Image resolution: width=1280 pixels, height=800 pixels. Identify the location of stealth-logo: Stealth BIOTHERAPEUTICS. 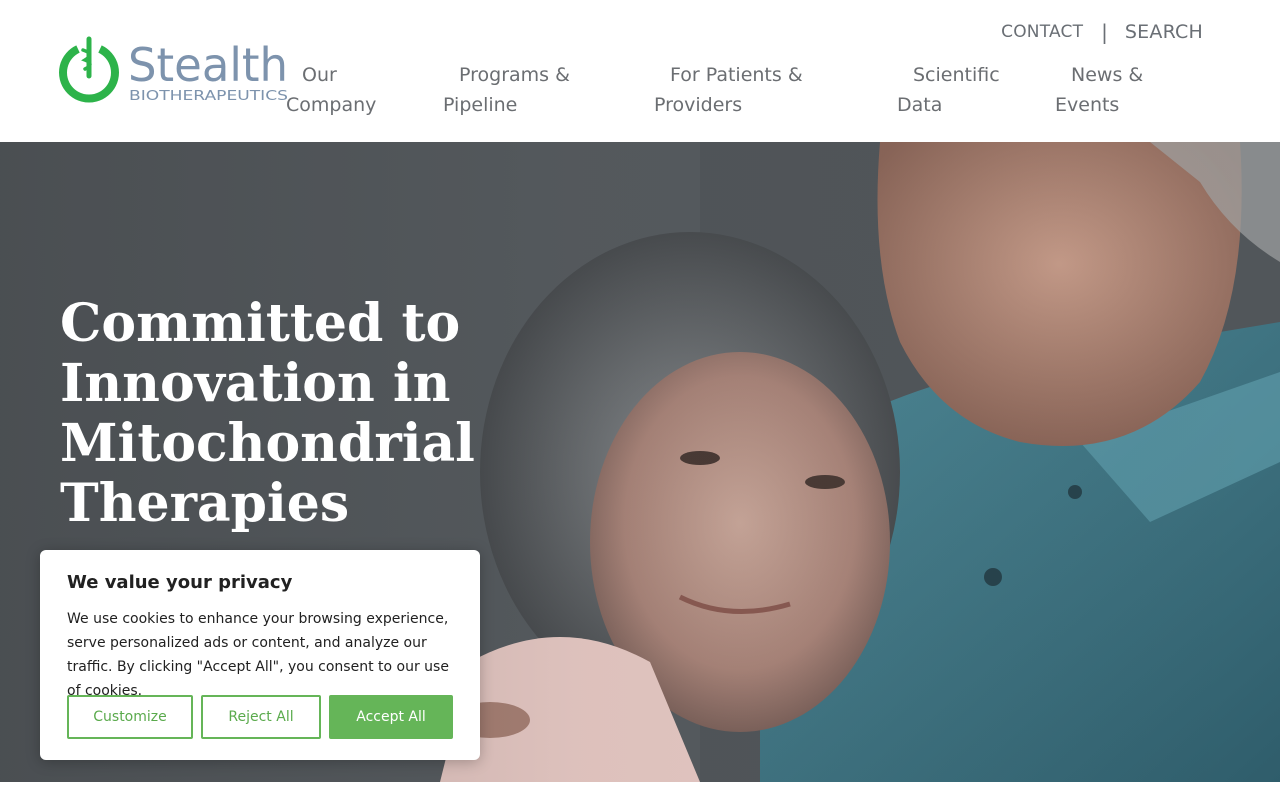
(174, 72).